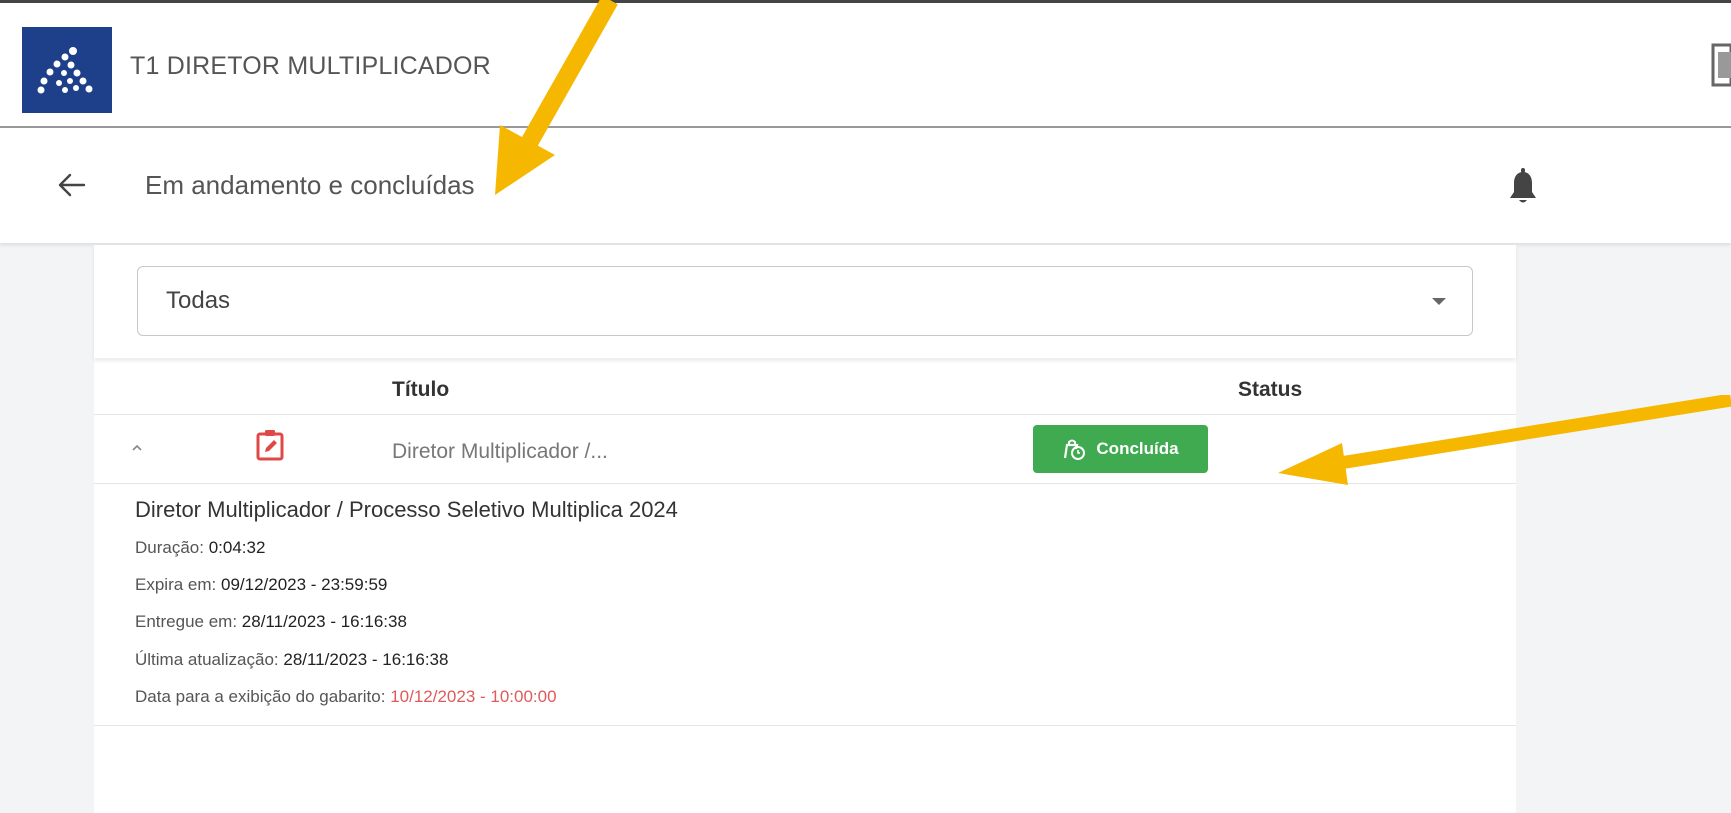  What do you see at coordinates (1720, 65) in the screenshot?
I see `exit-door-icon` at bounding box center [1720, 65].